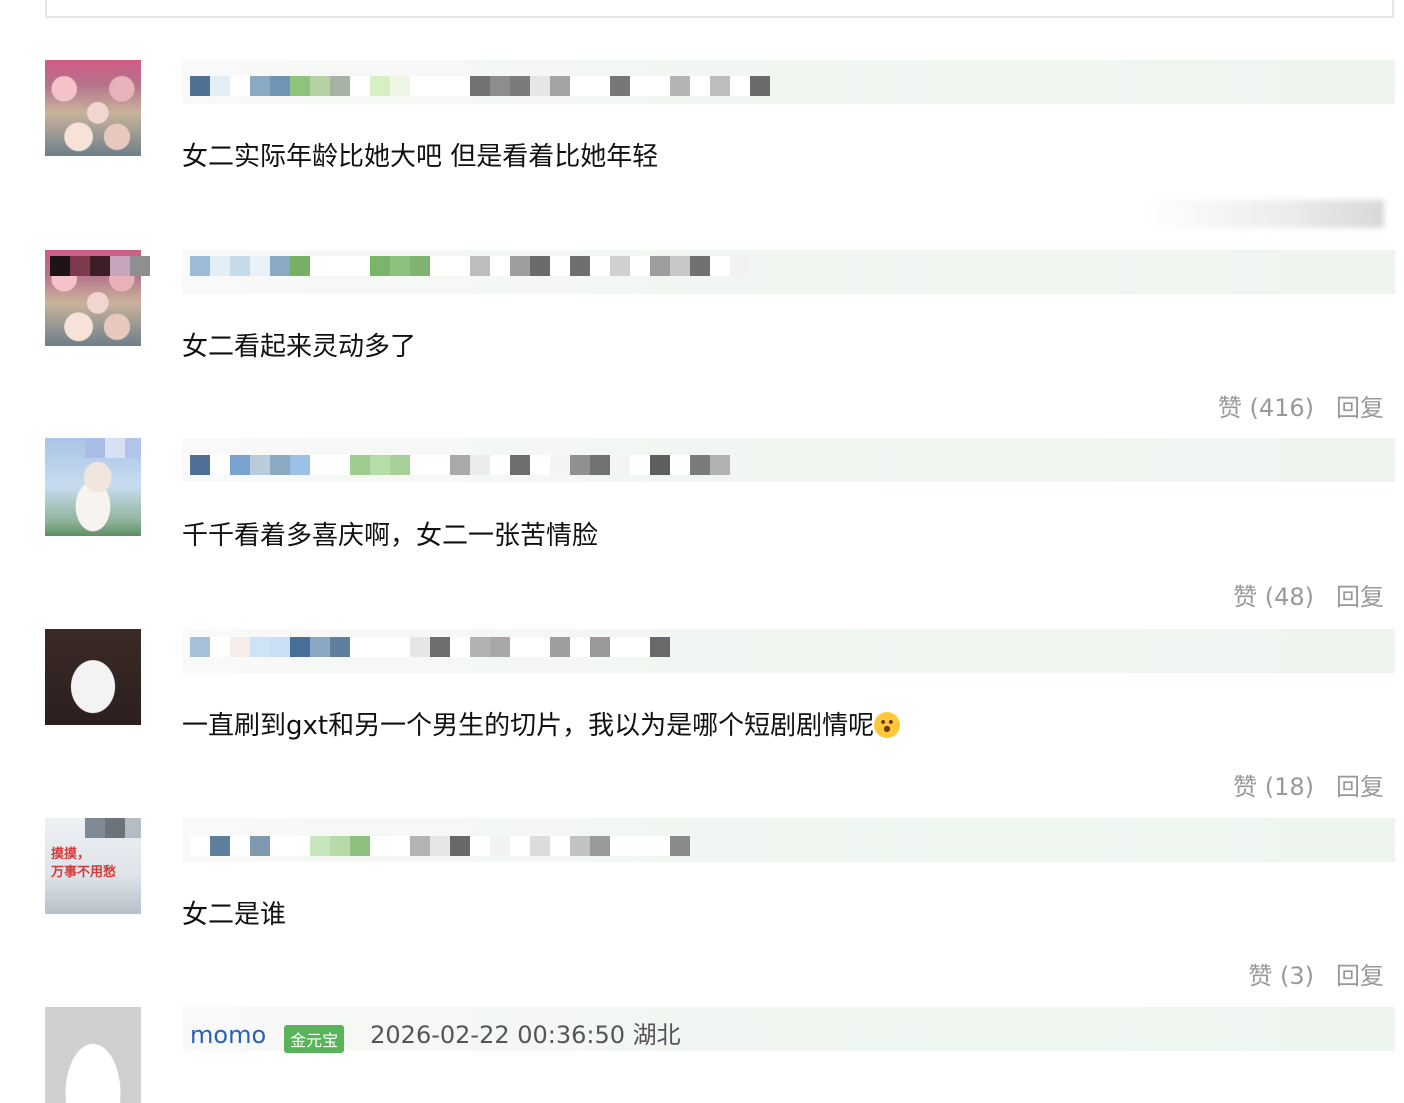  What do you see at coordinates (719, 9) in the screenshot?
I see `previous-comment-box` at bounding box center [719, 9].